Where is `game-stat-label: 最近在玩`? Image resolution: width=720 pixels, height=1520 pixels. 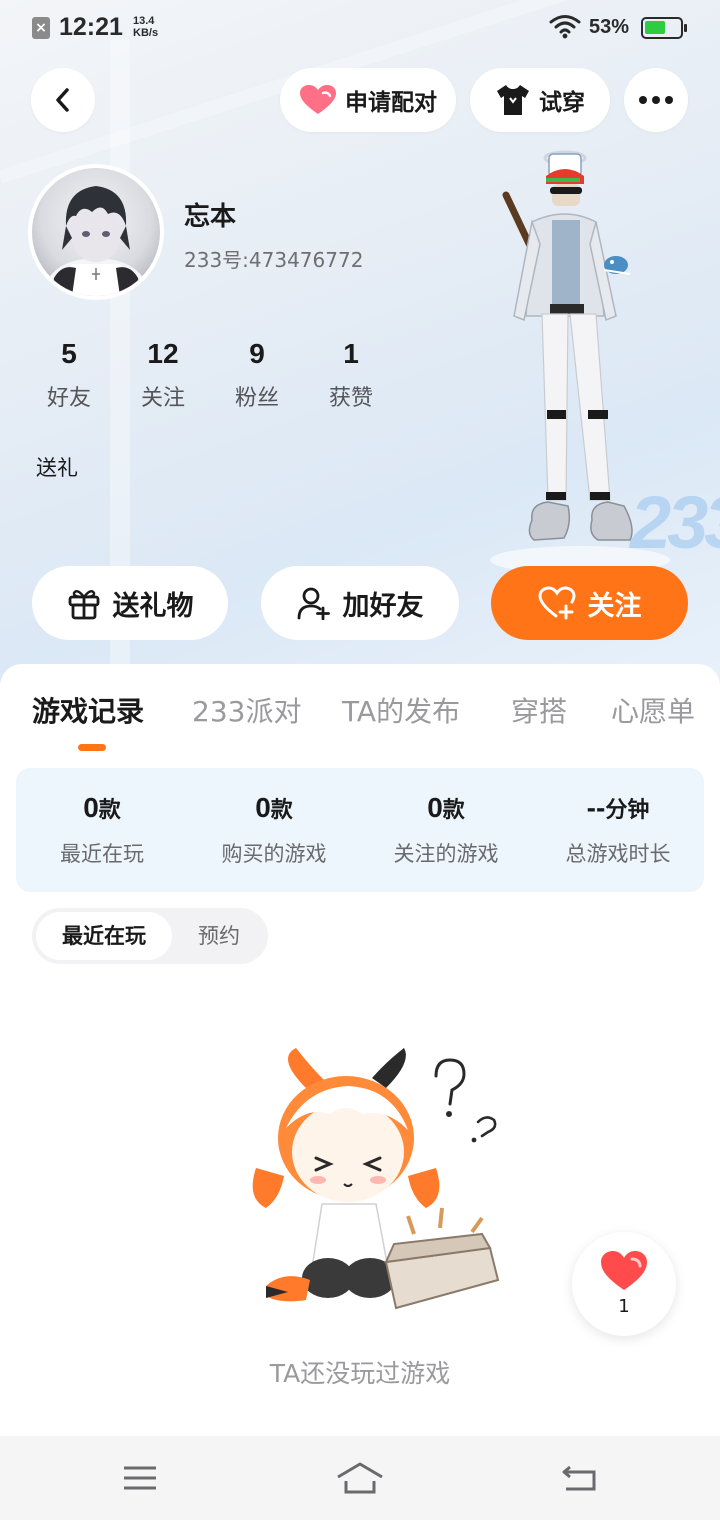 game-stat-label: 最近在玩 is located at coordinates (102, 854).